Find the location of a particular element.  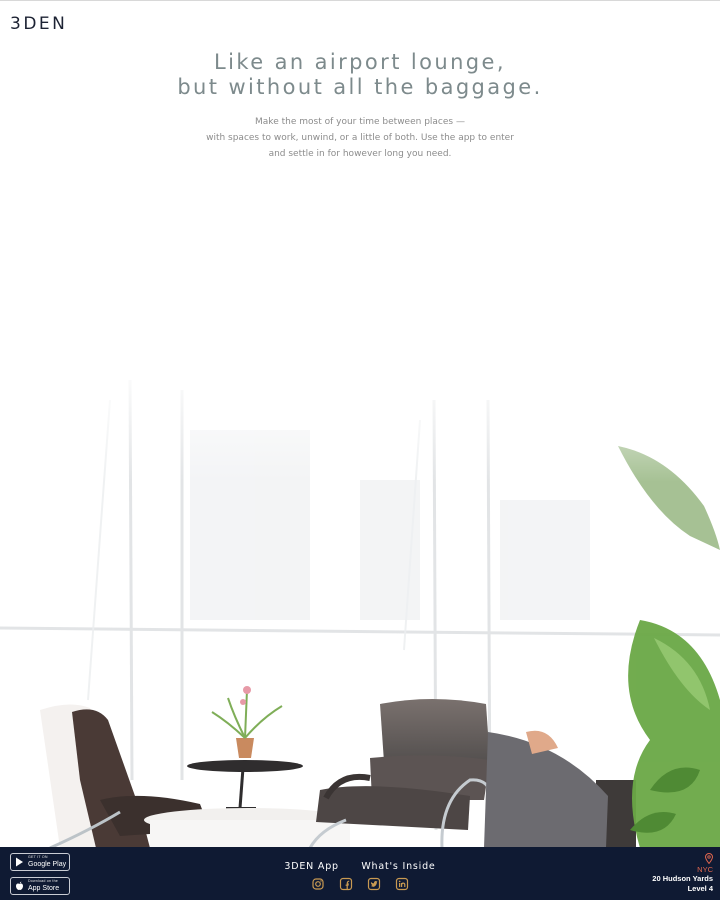

address-line-2: Level 4 is located at coordinates (700, 888).